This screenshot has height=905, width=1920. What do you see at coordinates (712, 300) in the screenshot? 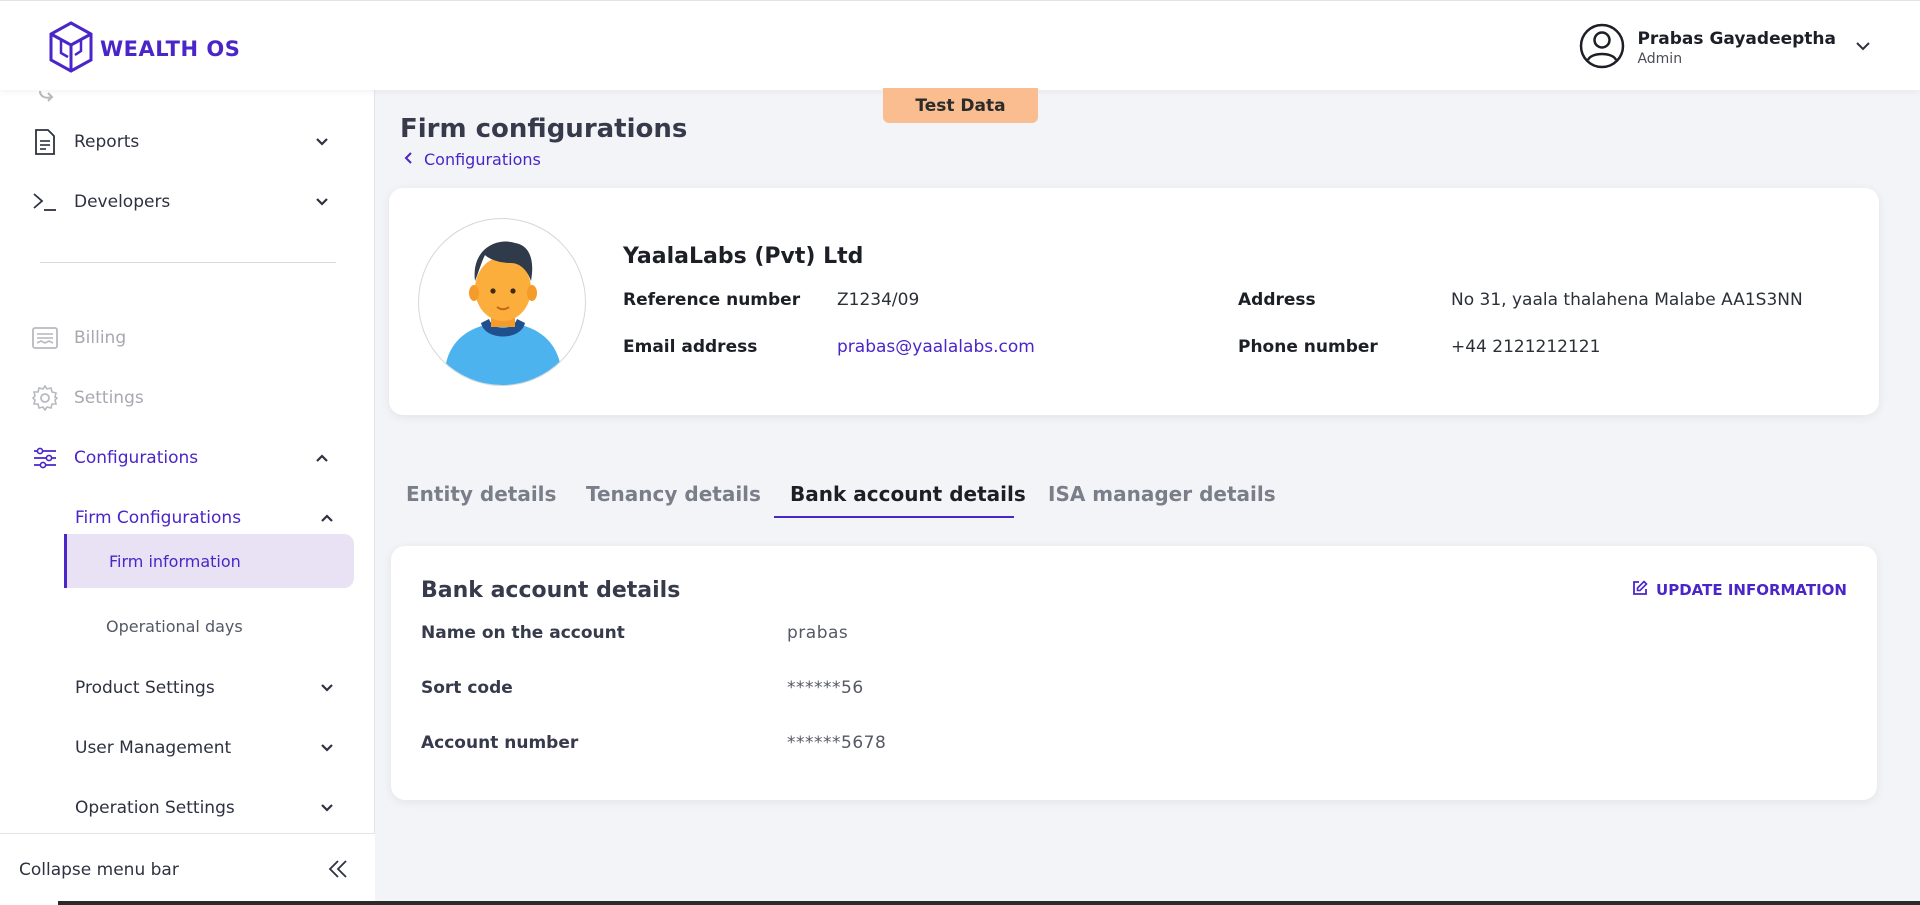
I see `reference-number-label: Reference number` at bounding box center [712, 300].